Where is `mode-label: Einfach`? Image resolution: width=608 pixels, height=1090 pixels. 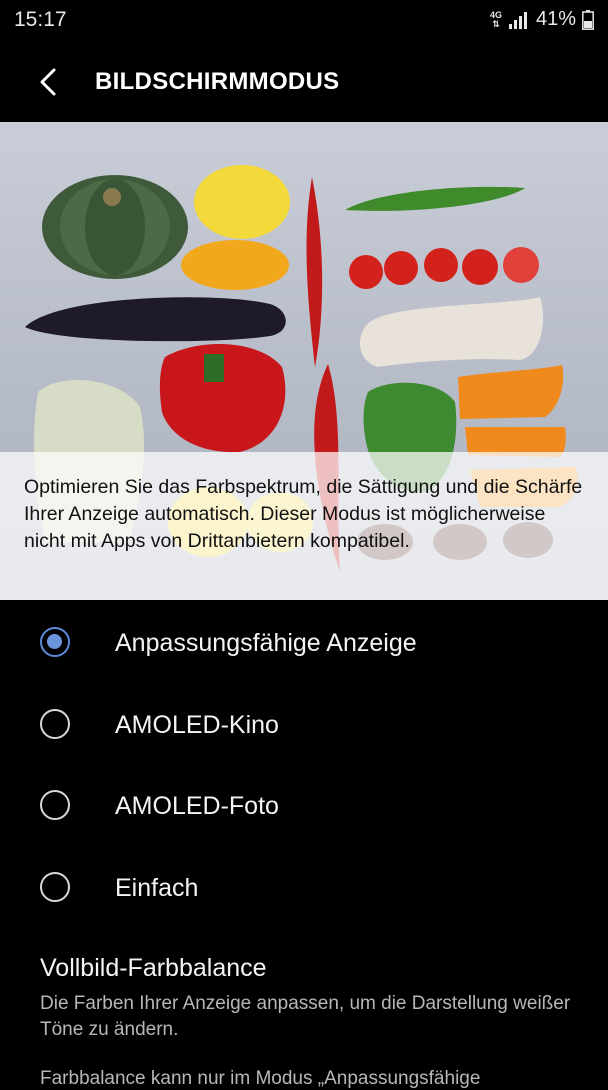
mode-label: Einfach is located at coordinates (157, 888).